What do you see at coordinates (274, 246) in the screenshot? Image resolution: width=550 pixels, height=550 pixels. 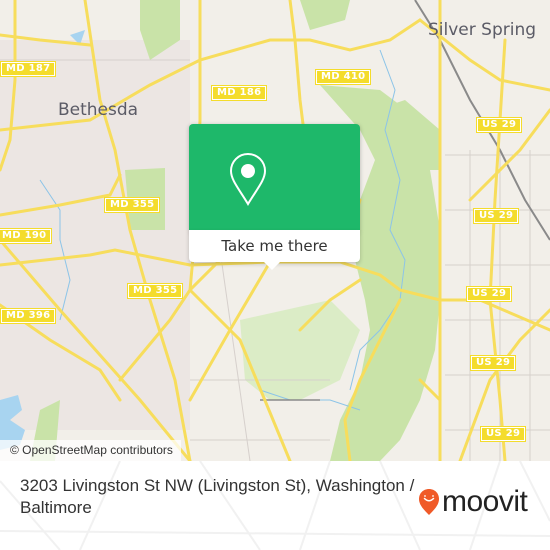 I see `take-me-there-button: Take me there` at bounding box center [274, 246].